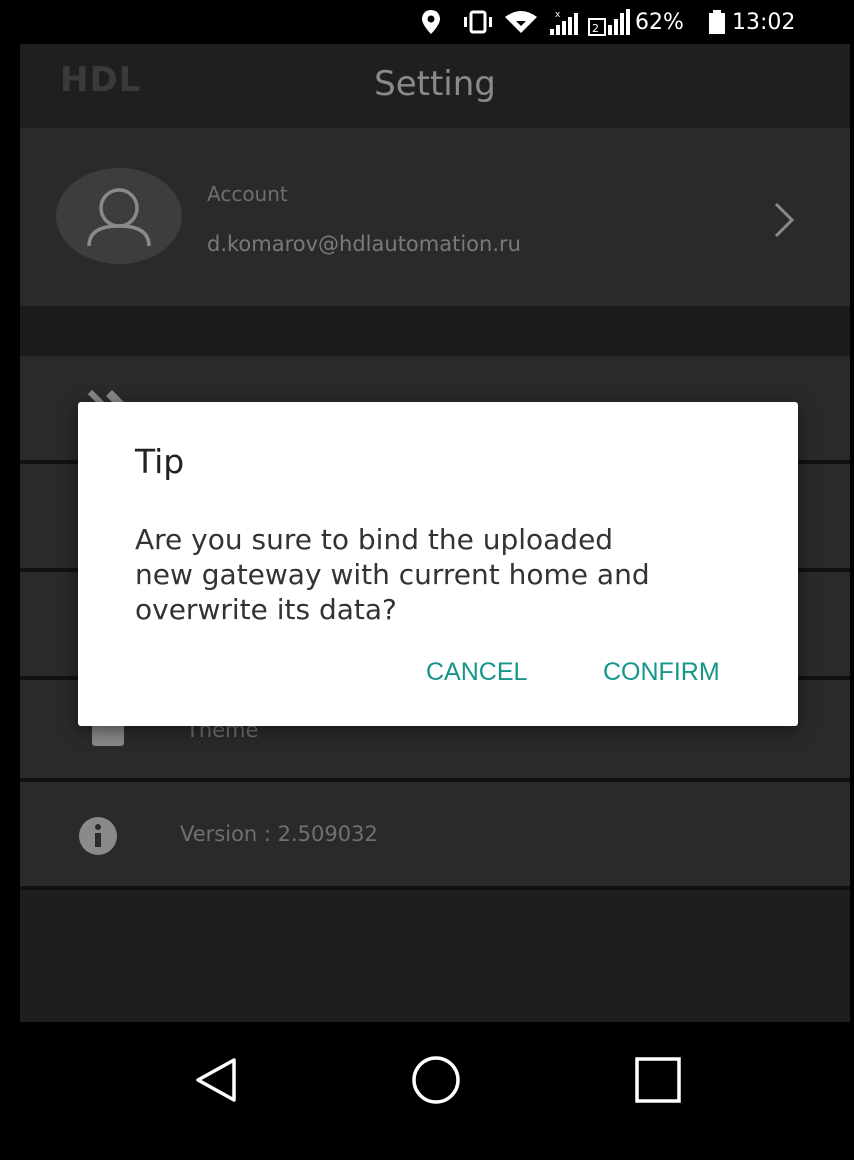 This screenshot has width=854, height=1160. What do you see at coordinates (661, 672) in the screenshot?
I see `confirm-button: CONFIRM` at bounding box center [661, 672].